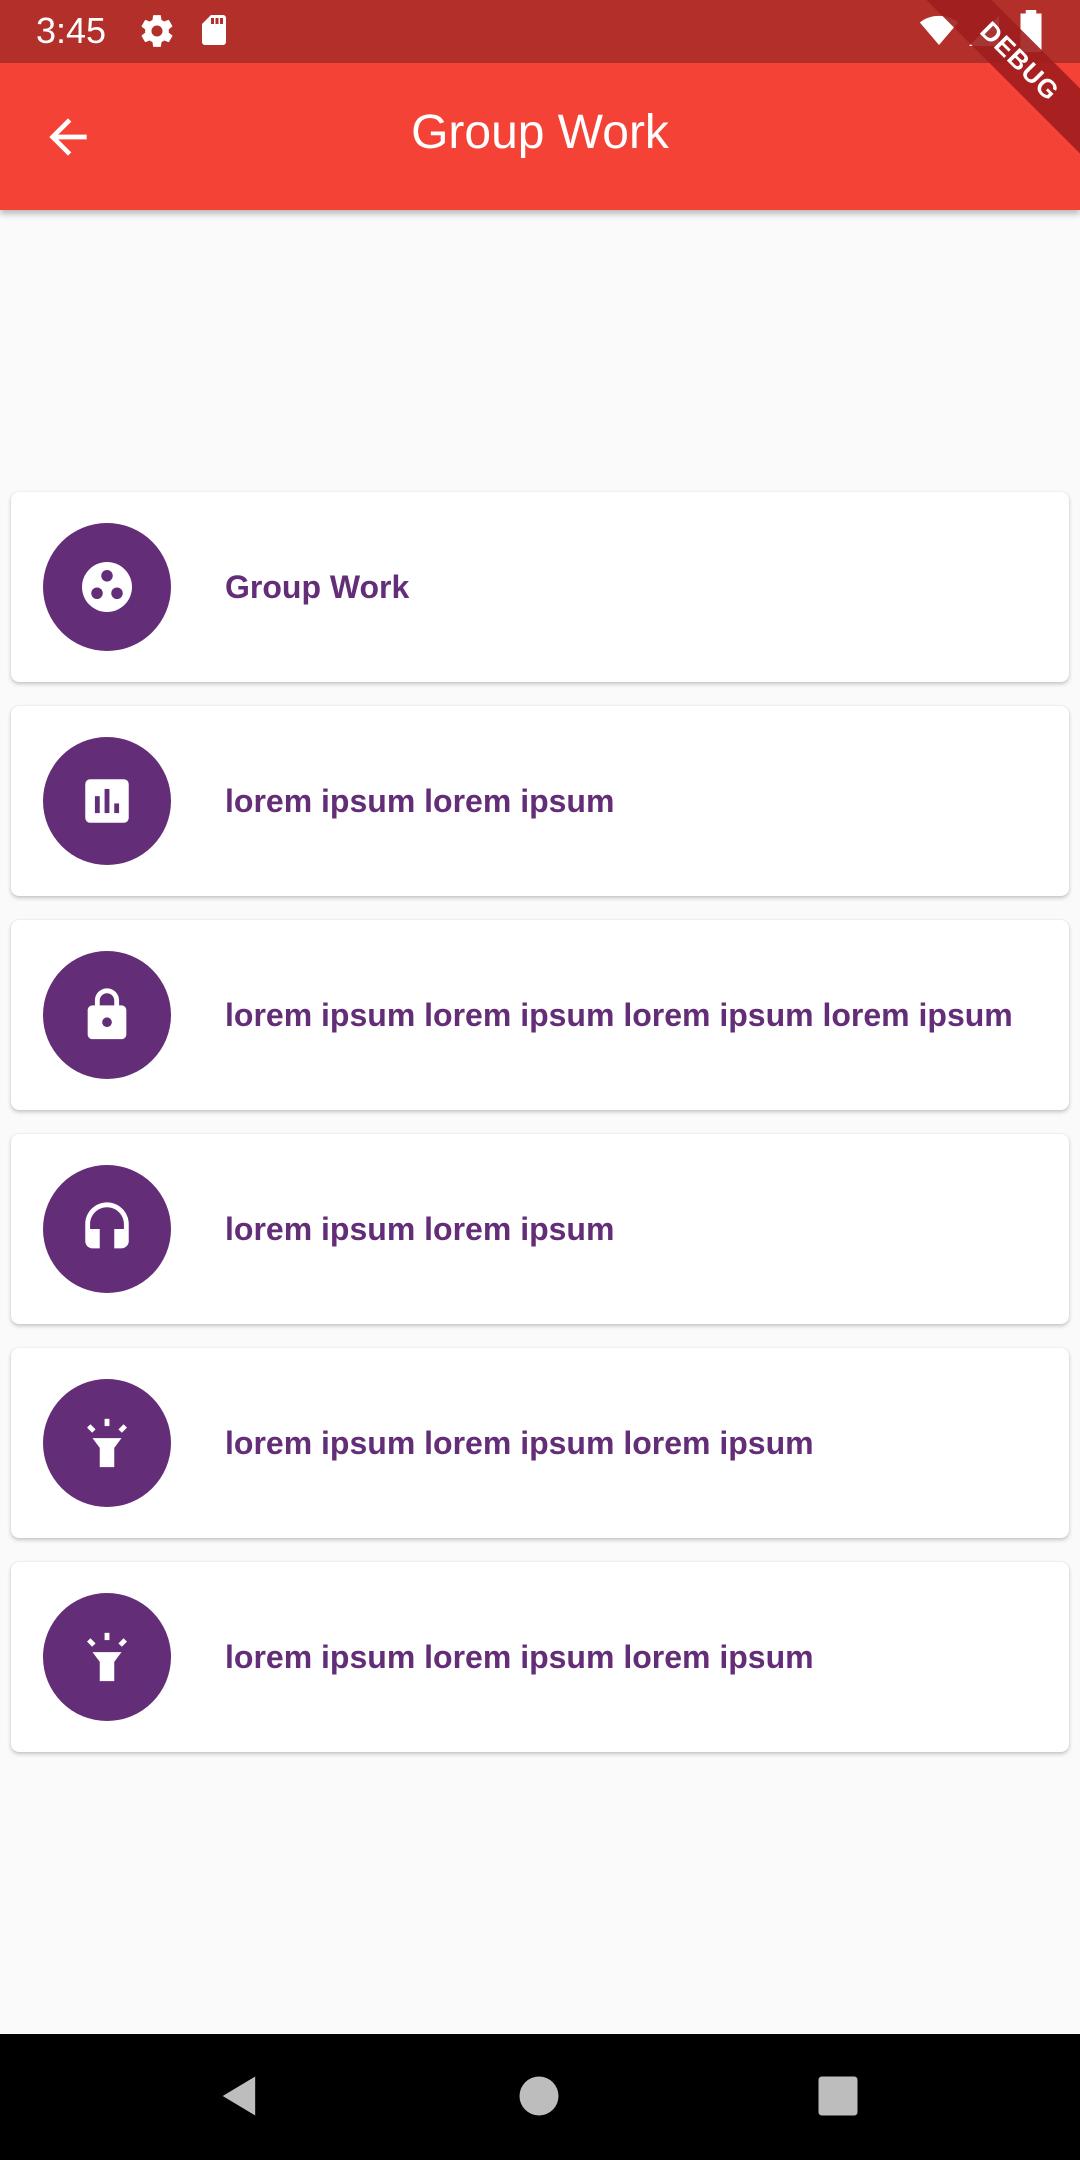  Describe the element at coordinates (540, 31) in the screenshot. I see `status-bar: 3:45` at that location.